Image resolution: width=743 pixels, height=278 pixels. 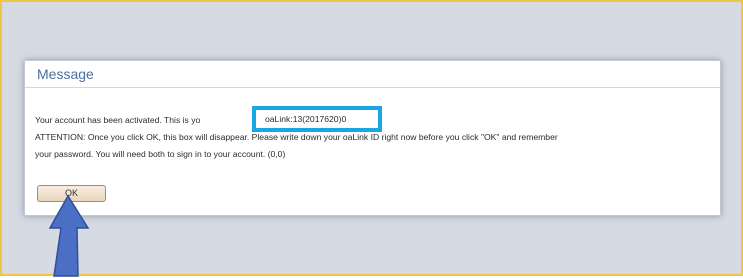 I want to click on dialog-titlebar: Message, so click(x=372, y=74).